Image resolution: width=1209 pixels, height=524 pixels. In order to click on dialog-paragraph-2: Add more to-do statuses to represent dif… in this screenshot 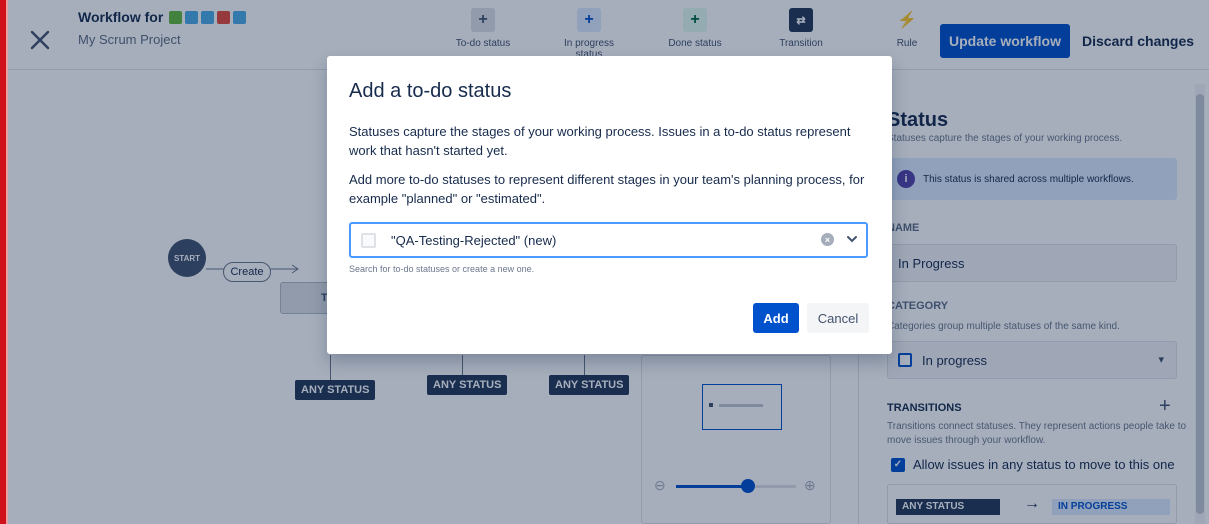, I will do `click(607, 189)`.